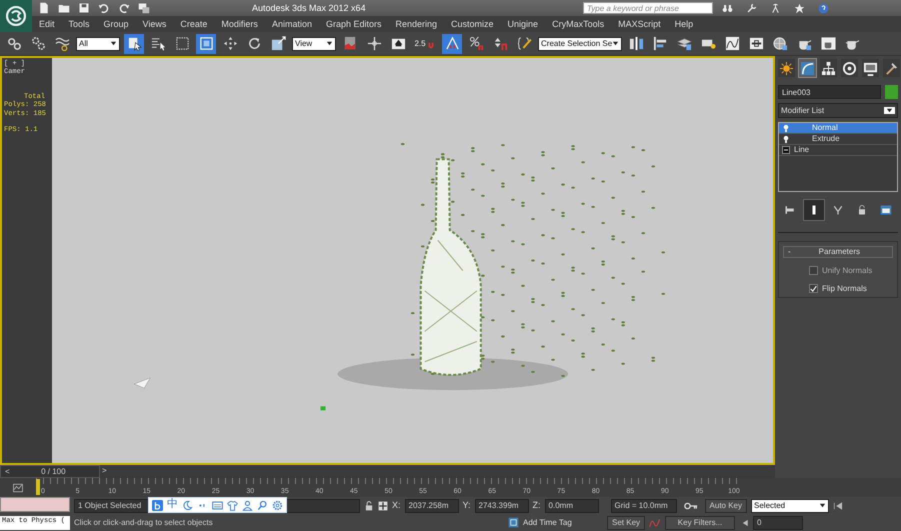  I want to click on time-marker, so click(38, 487).